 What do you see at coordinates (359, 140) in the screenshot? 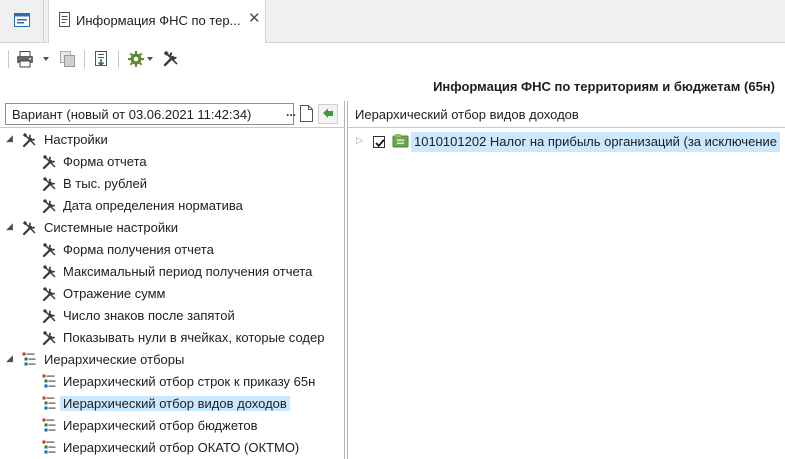
I see `expand-arrow-icon: ▷` at bounding box center [359, 140].